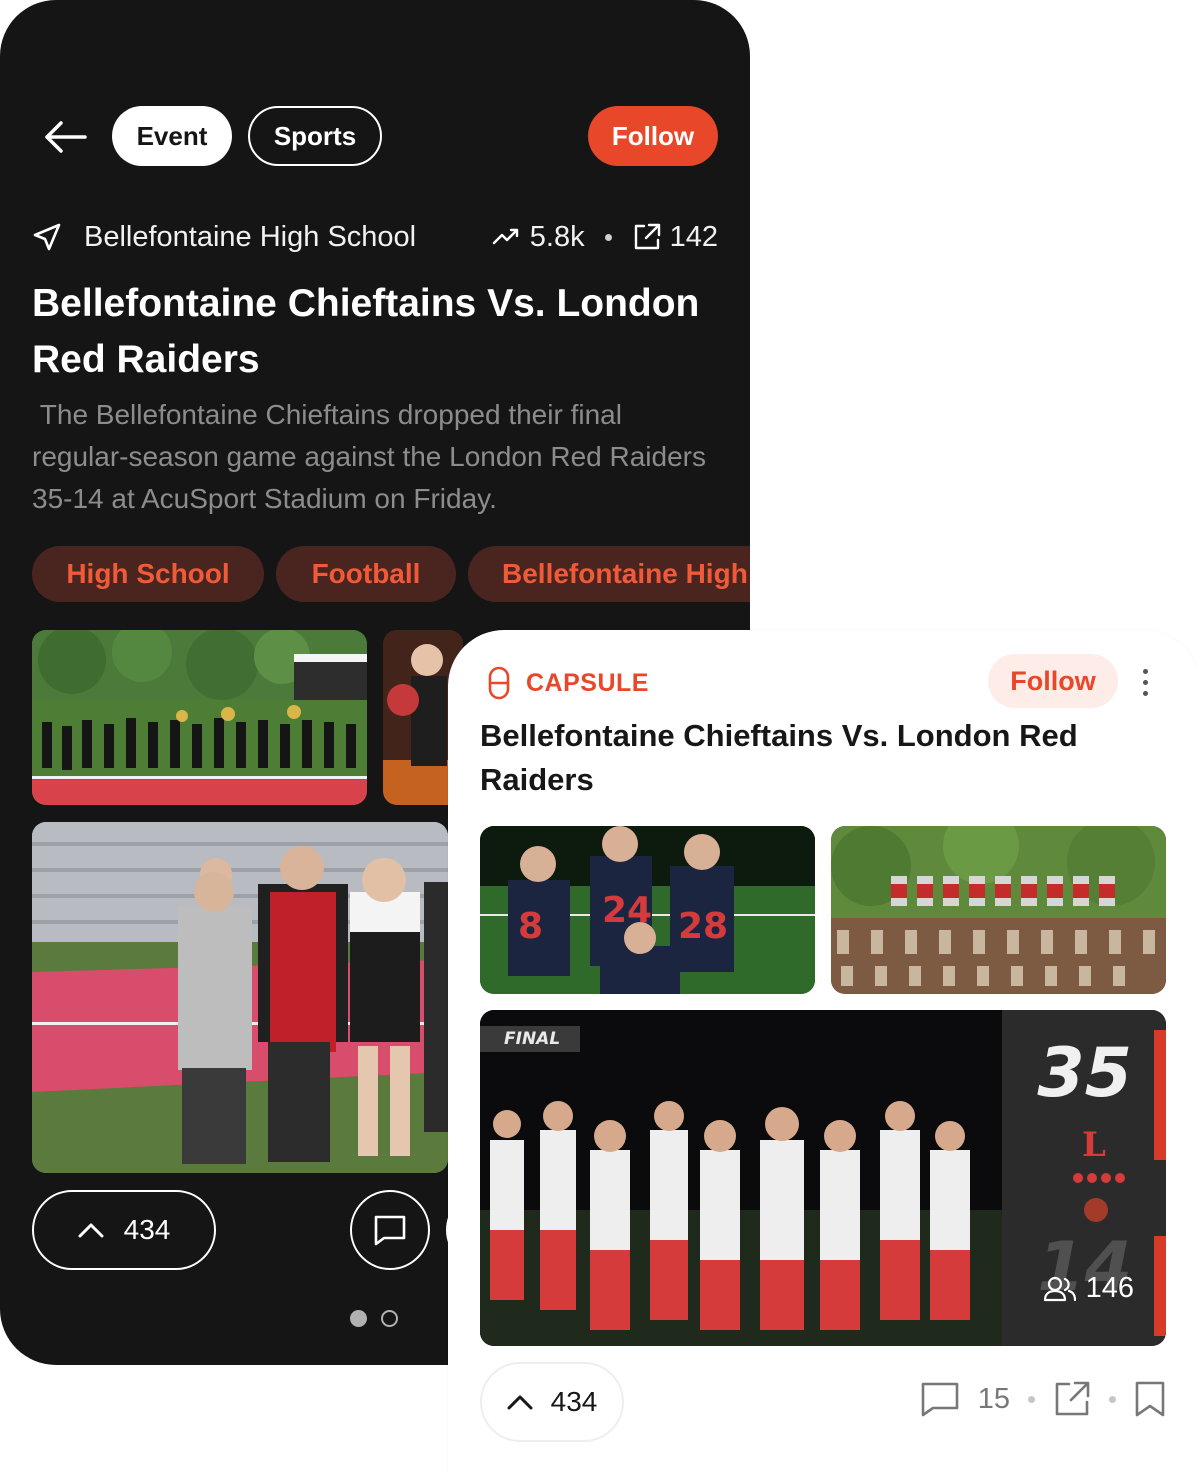 The width and height of the screenshot is (1198, 1470). I want to click on capsule-type-text: CAPSULE, so click(587, 682).